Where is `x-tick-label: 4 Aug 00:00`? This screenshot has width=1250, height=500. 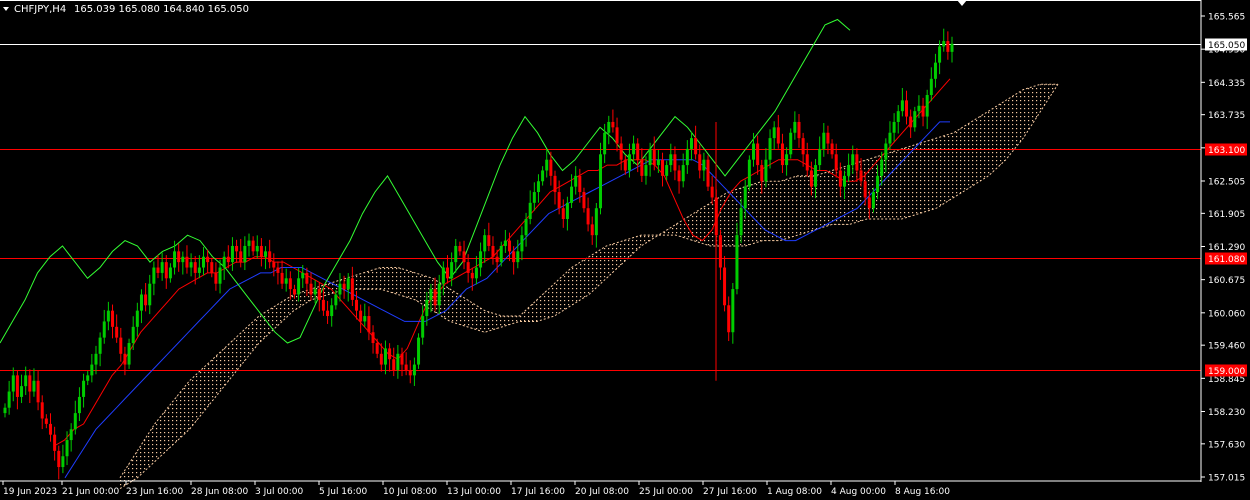
x-tick-label: 4 Aug 00:00 is located at coordinates (858, 492).